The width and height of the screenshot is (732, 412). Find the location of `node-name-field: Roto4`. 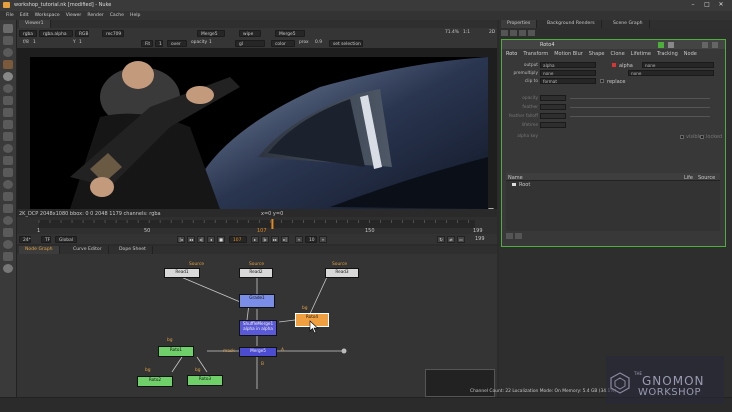

node-name-field: Roto4 is located at coordinates (547, 45).